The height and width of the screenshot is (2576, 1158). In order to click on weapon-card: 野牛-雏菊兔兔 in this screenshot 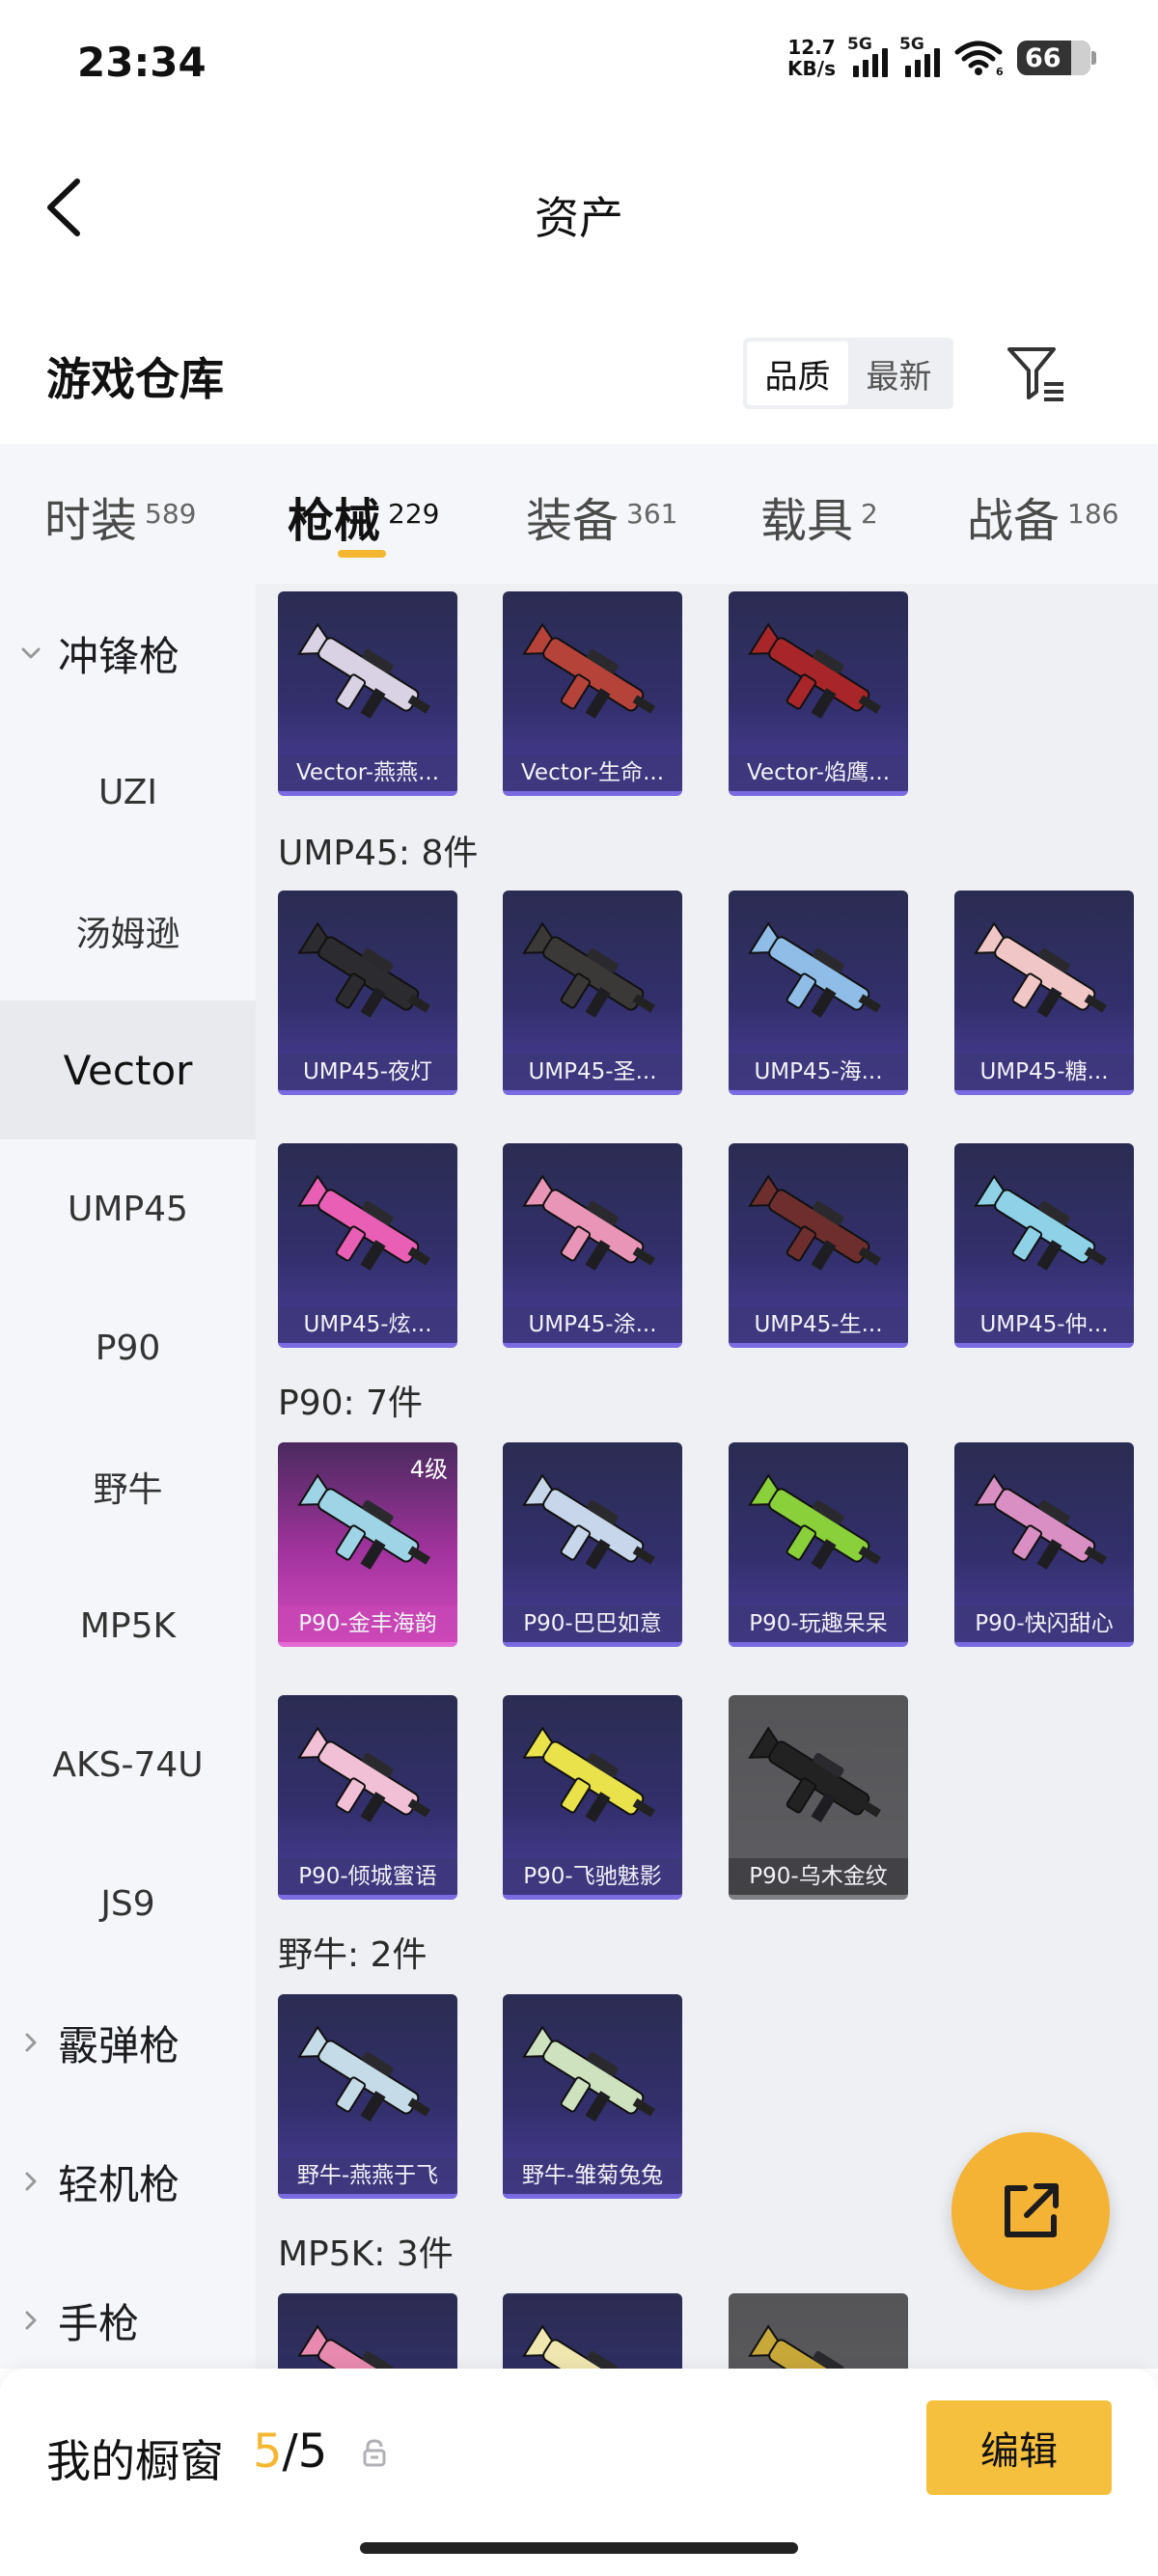, I will do `click(592, 2096)`.